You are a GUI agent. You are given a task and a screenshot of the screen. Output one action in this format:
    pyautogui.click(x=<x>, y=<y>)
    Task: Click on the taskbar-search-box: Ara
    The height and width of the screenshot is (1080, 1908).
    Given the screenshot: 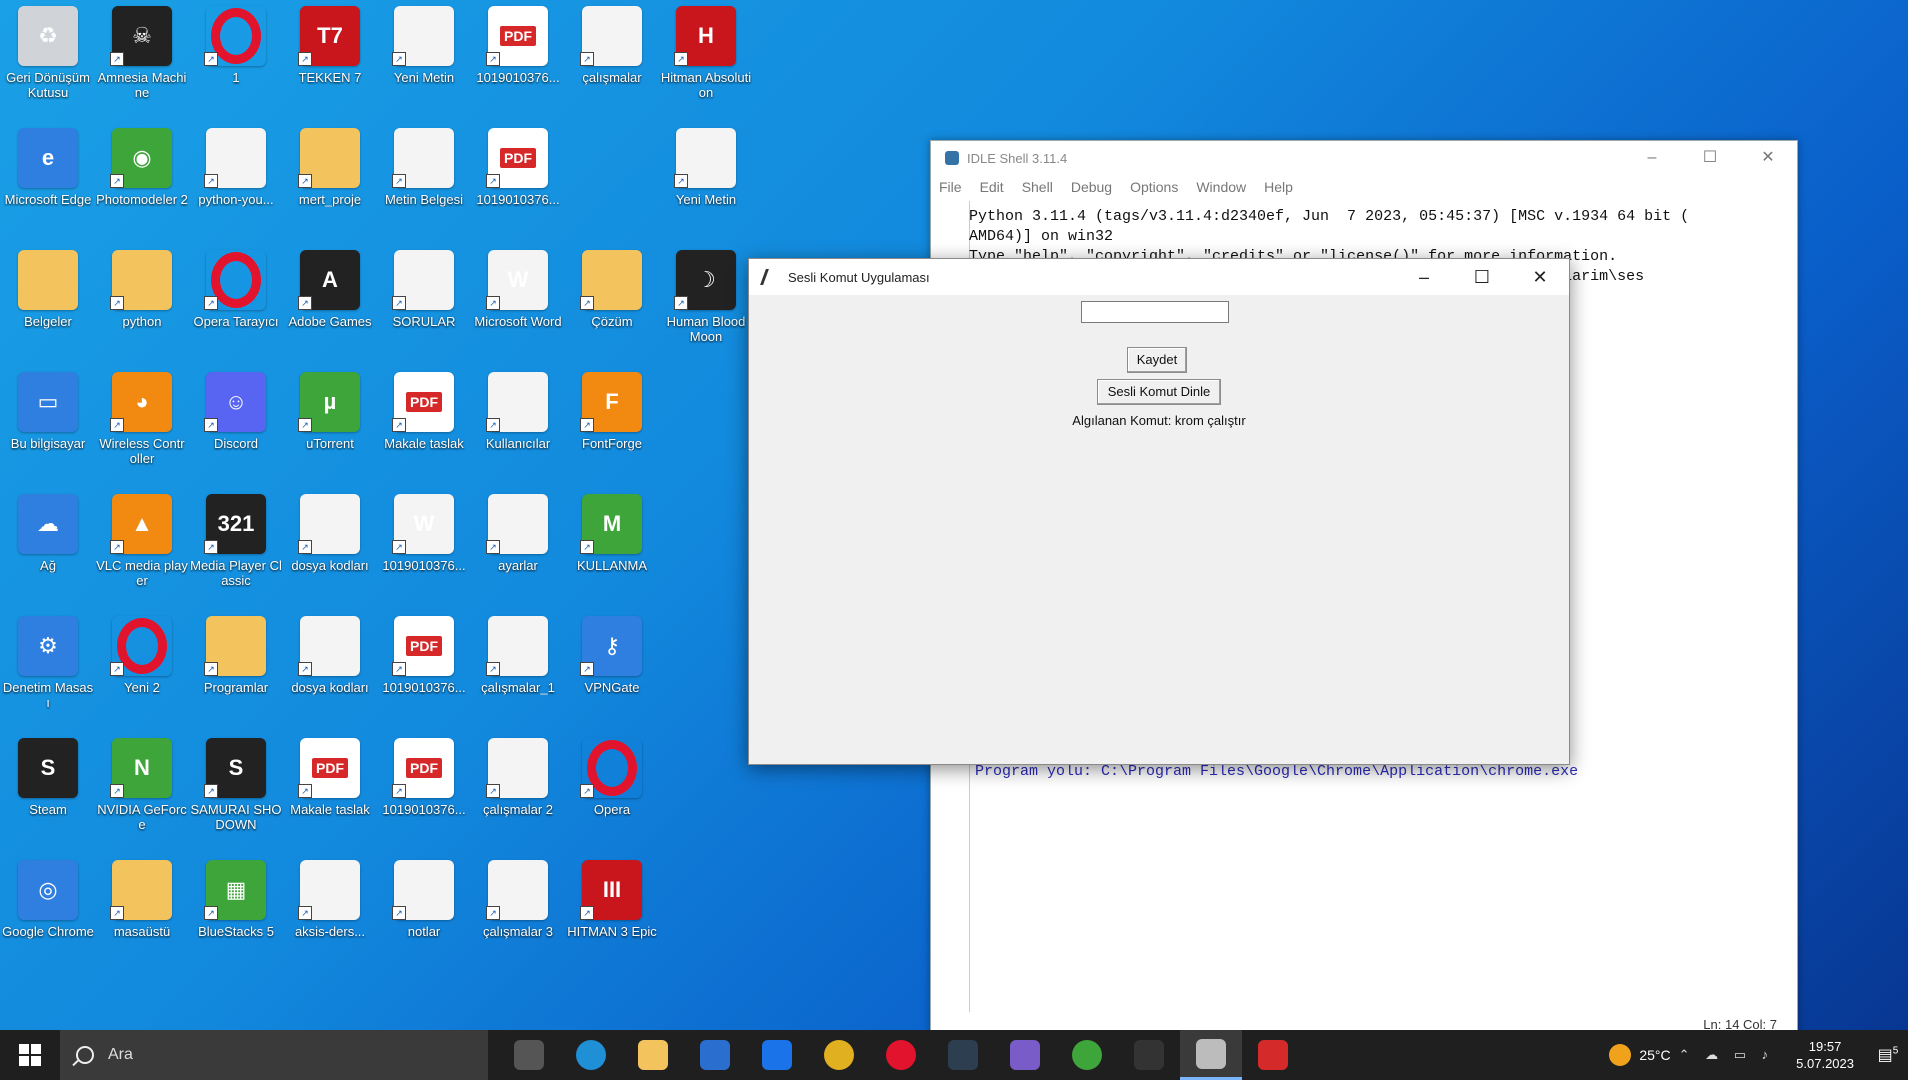 What is the action you would take?
    pyautogui.click(x=274, y=1055)
    